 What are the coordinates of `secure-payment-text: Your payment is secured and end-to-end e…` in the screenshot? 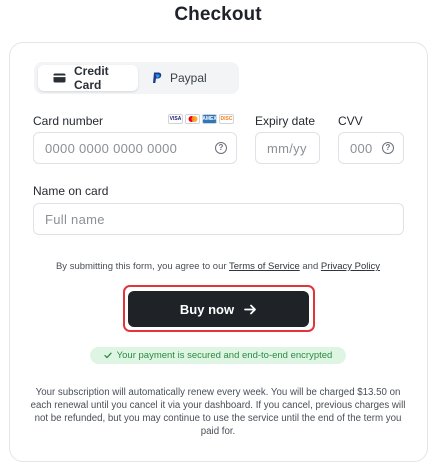 It's located at (224, 355).